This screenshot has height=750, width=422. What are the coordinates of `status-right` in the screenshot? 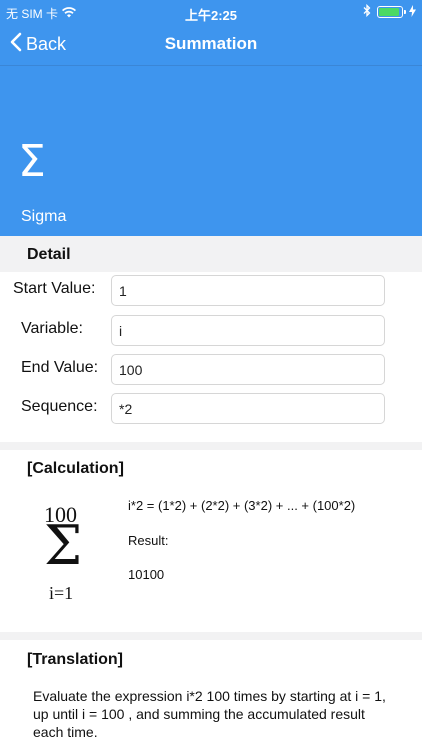 It's located at (389, 11).